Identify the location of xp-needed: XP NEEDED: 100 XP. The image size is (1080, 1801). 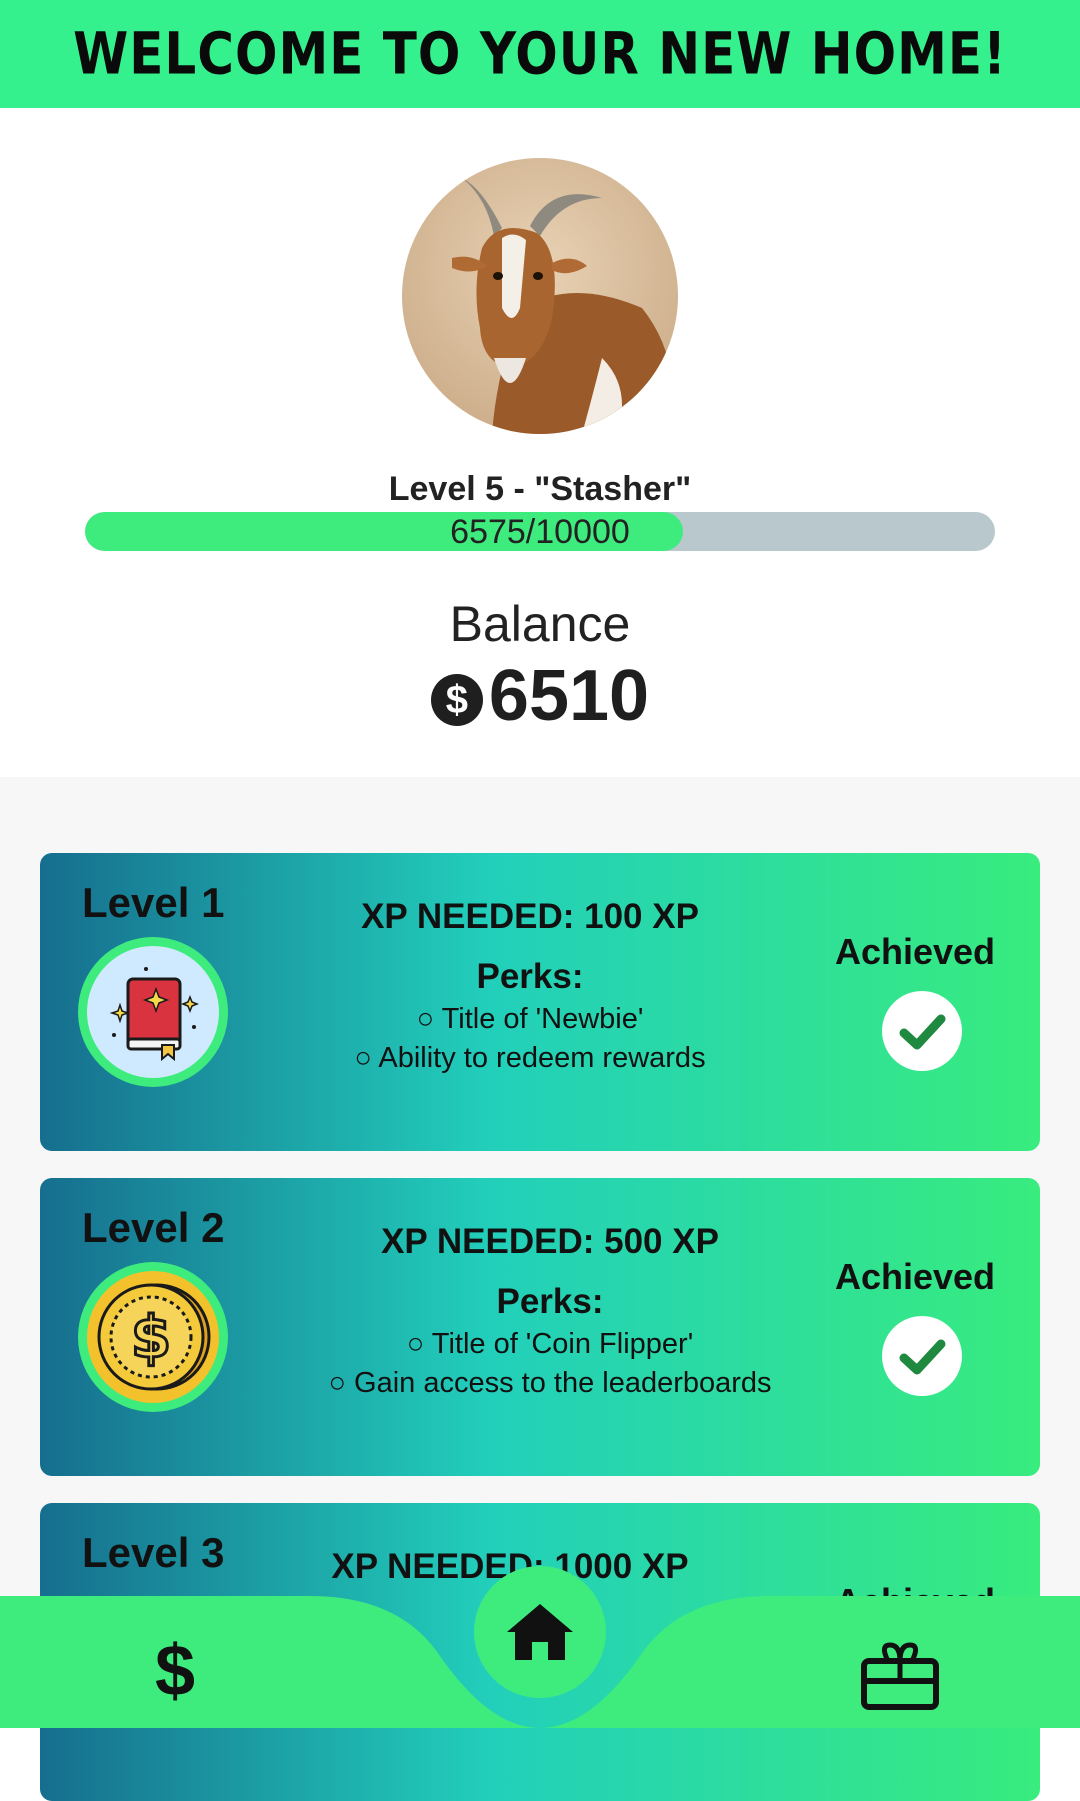
(530, 916).